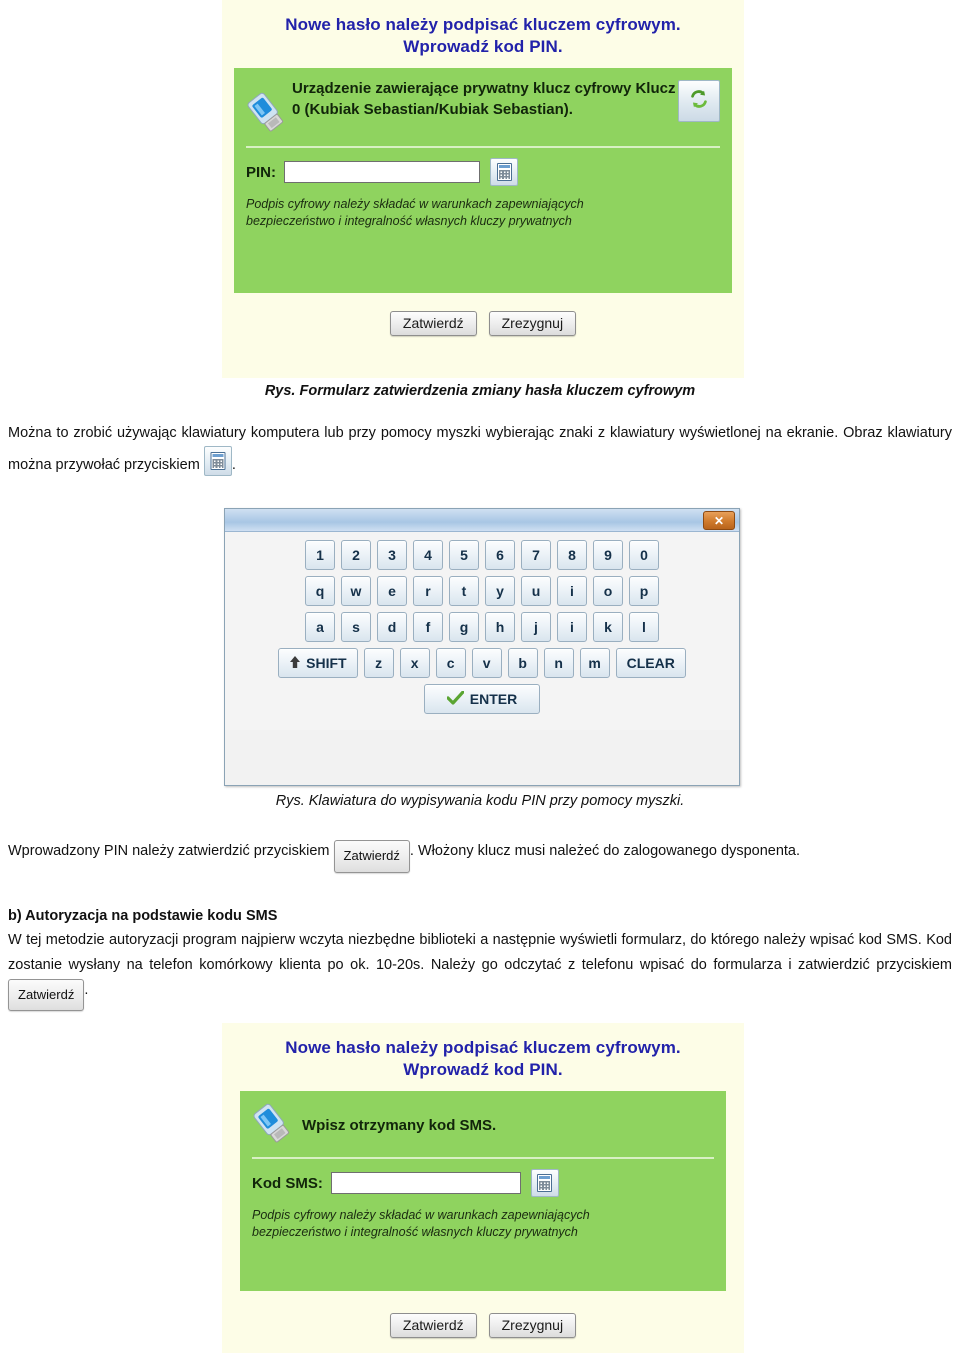 The width and height of the screenshot is (960, 1353). I want to click on key-n: n, so click(558, 663).